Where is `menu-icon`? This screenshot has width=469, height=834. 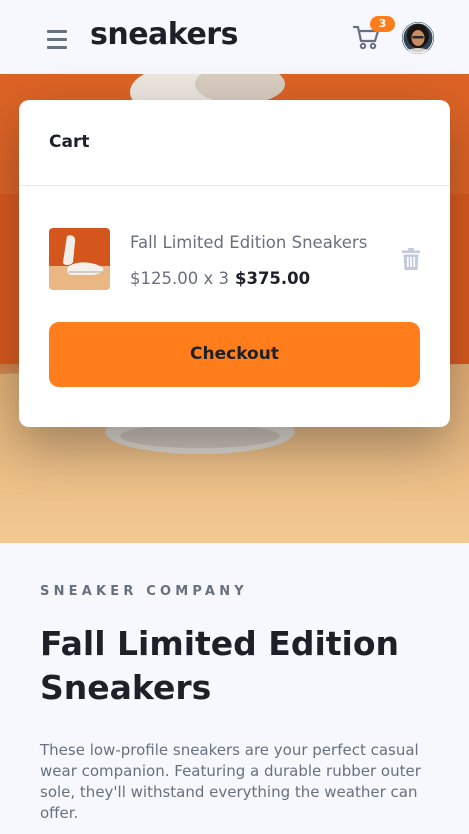
menu-icon is located at coordinates (57, 39).